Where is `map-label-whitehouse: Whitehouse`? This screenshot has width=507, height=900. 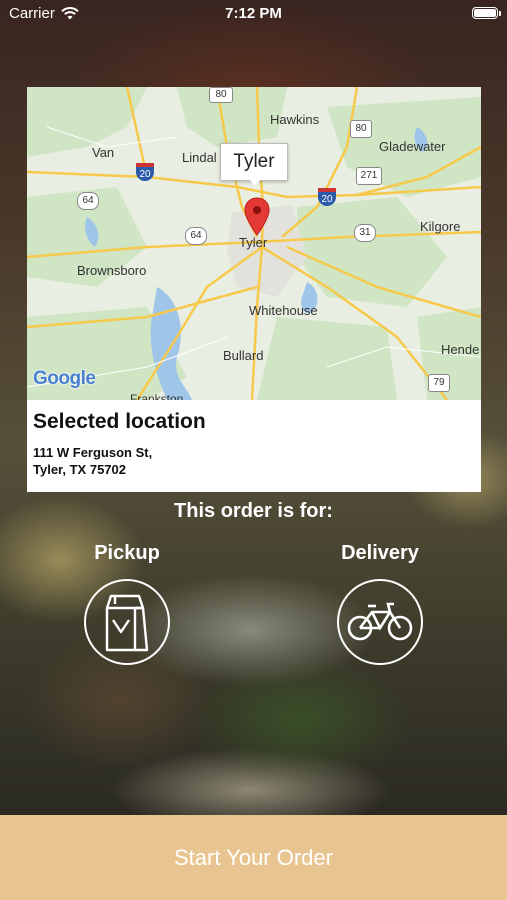 map-label-whitehouse: Whitehouse is located at coordinates (283, 310).